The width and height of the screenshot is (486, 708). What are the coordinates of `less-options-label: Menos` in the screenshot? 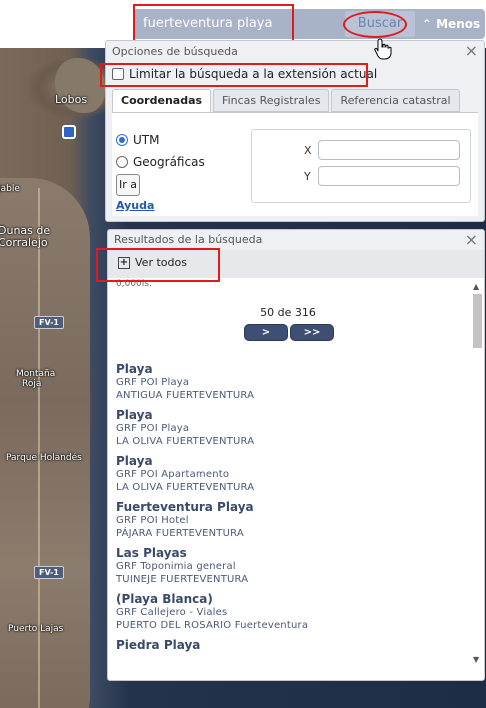 It's located at (458, 24).